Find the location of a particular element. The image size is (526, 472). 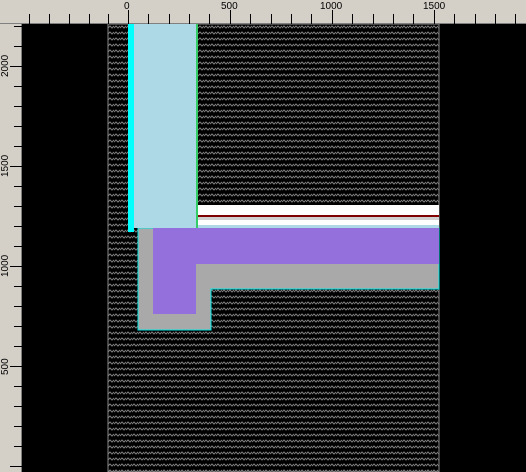

floor-layer-top is located at coordinates (318, 210).